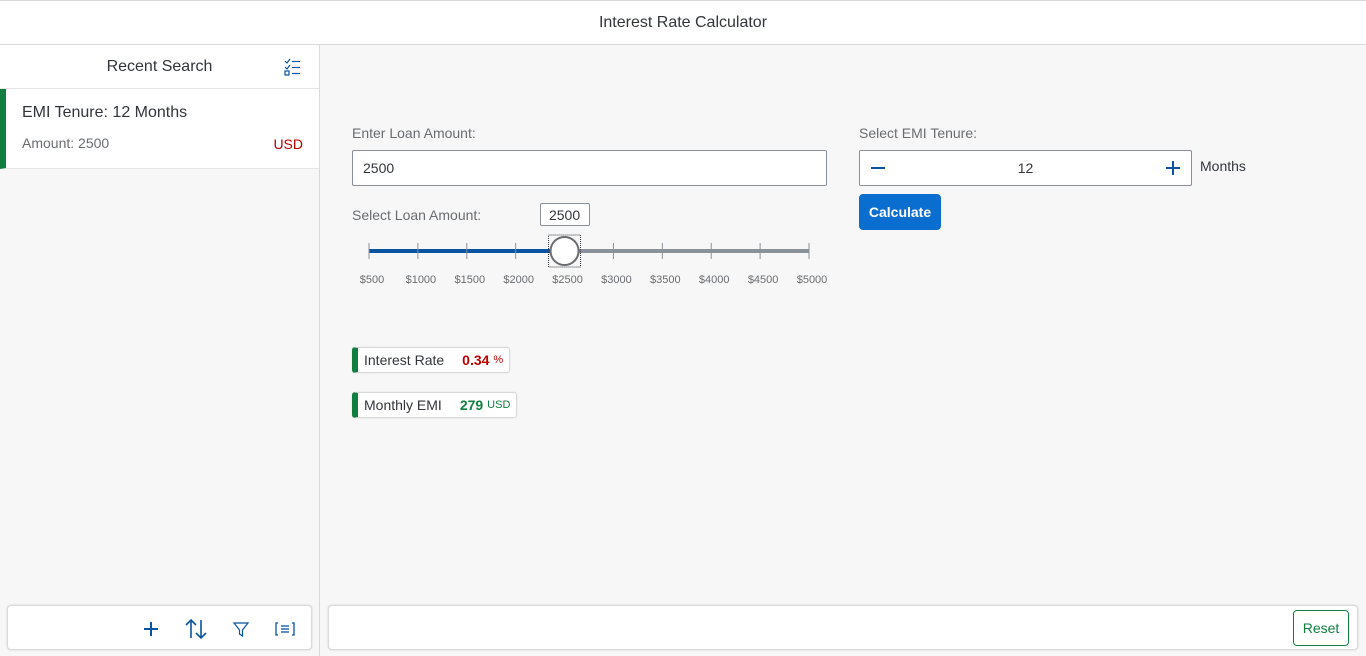 This screenshot has width=1366, height=656. I want to click on slider-tick-label: $3000, so click(616, 280).